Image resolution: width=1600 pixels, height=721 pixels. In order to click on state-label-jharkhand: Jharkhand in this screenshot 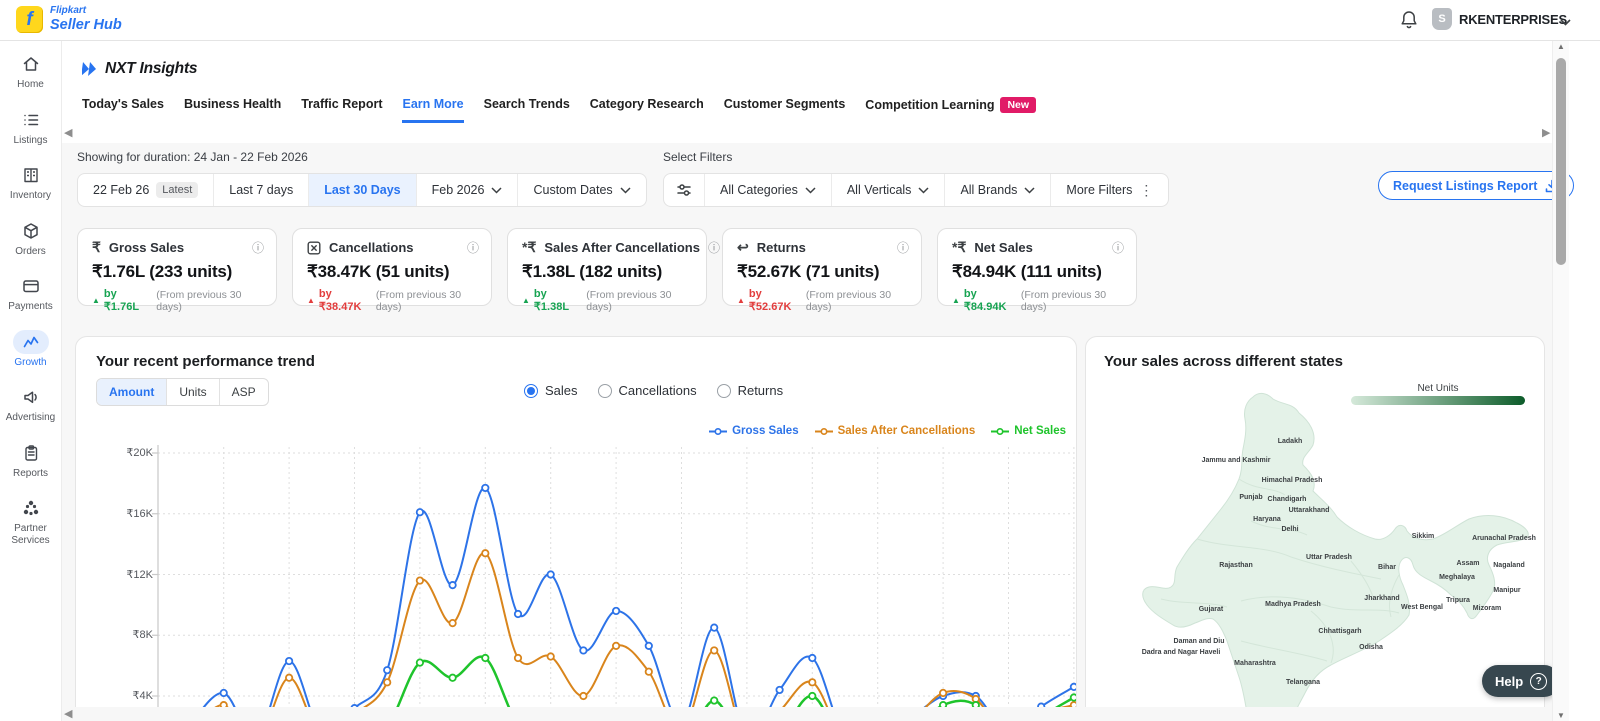, I will do `click(1381, 598)`.